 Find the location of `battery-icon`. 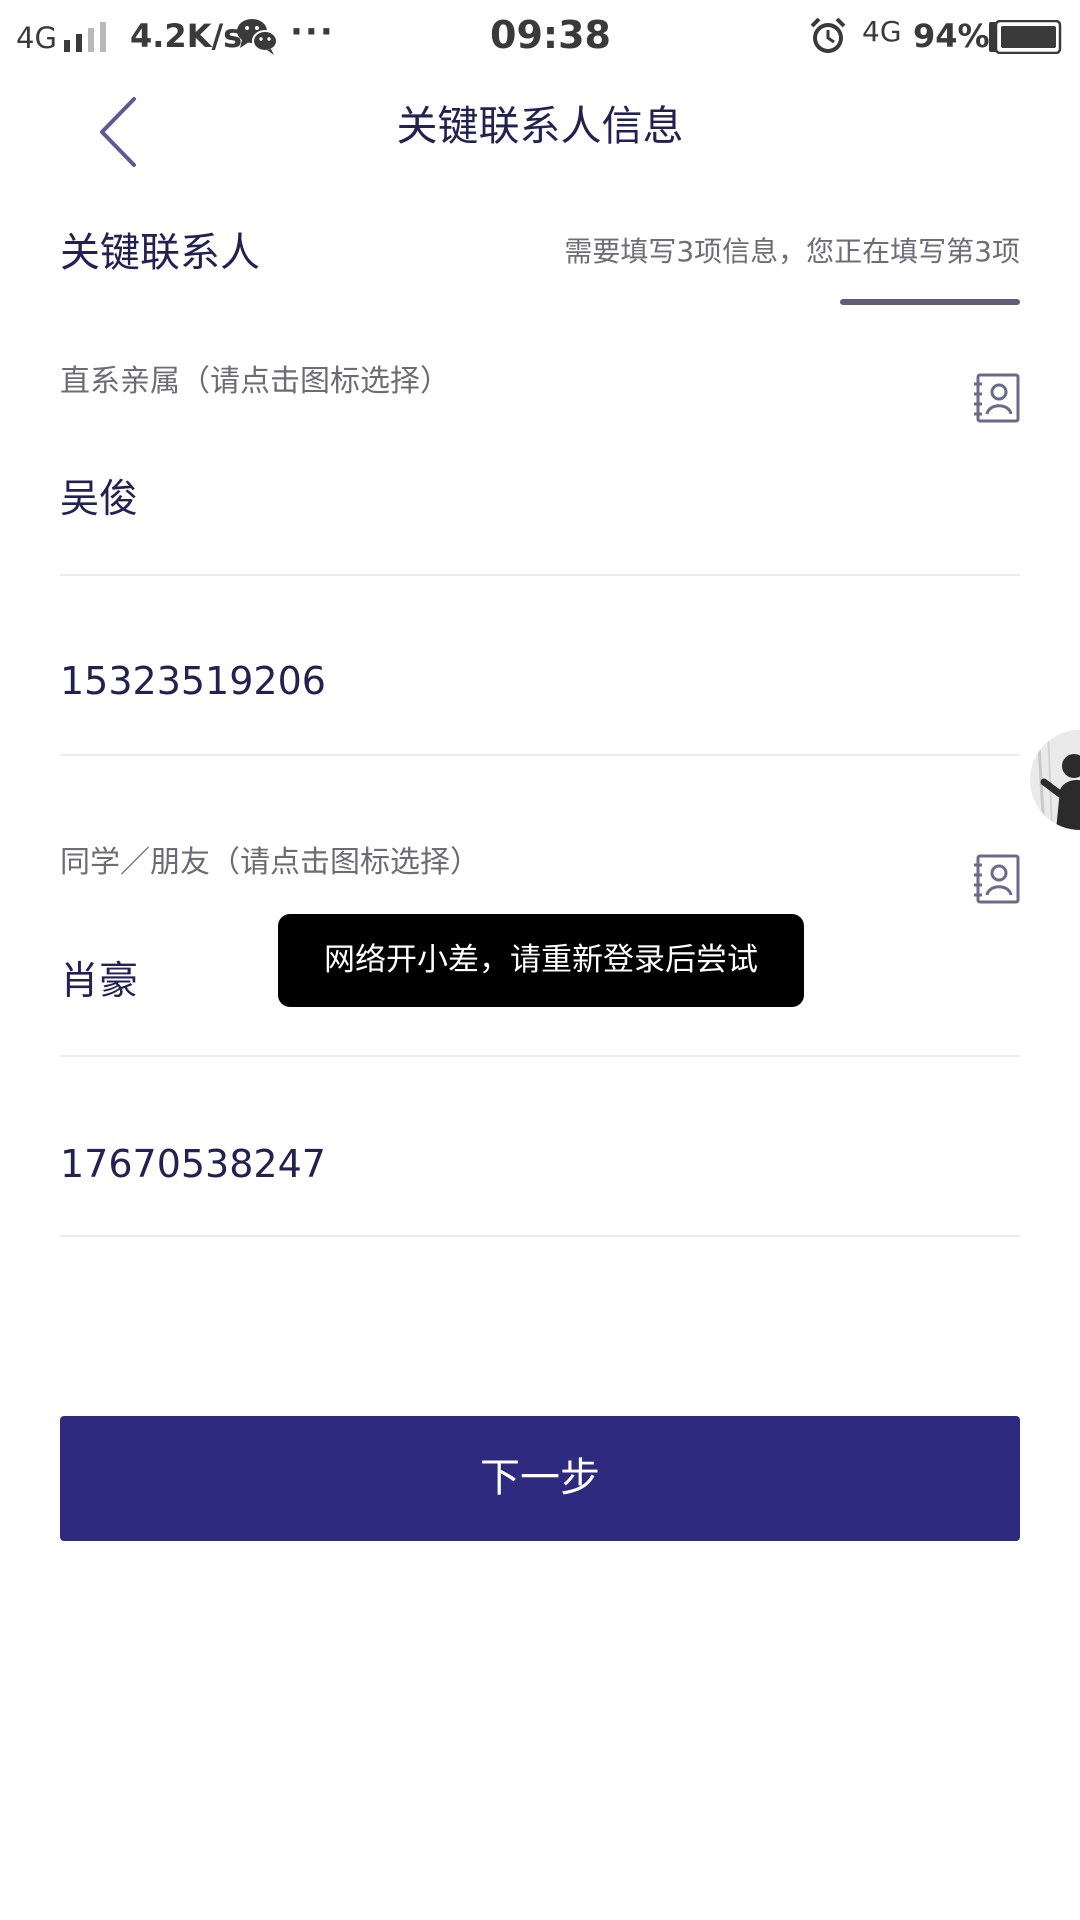

battery-icon is located at coordinates (1025, 37).